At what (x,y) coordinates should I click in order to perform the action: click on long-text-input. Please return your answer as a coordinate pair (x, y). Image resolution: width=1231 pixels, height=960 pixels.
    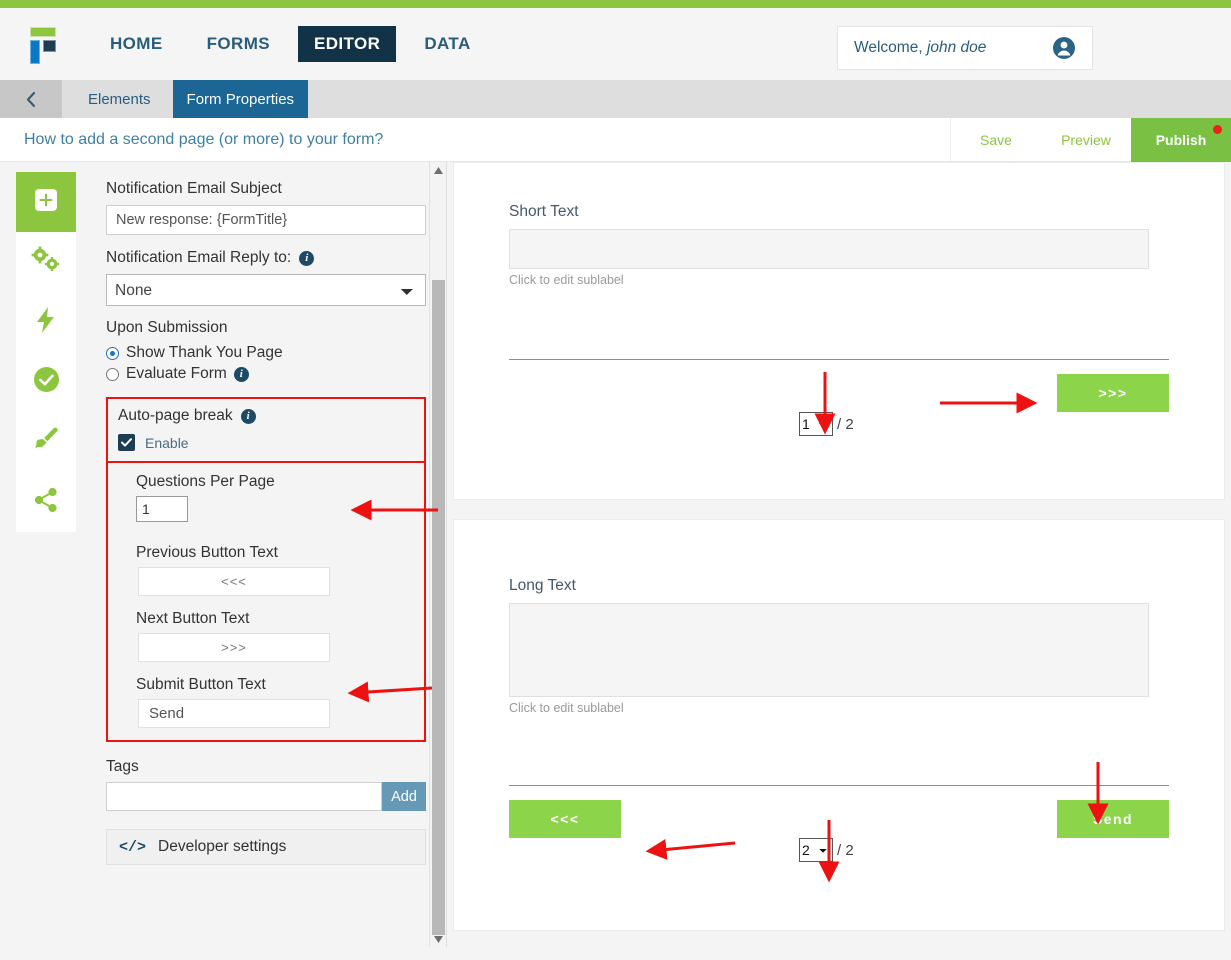
    Looking at the image, I should click on (829, 650).